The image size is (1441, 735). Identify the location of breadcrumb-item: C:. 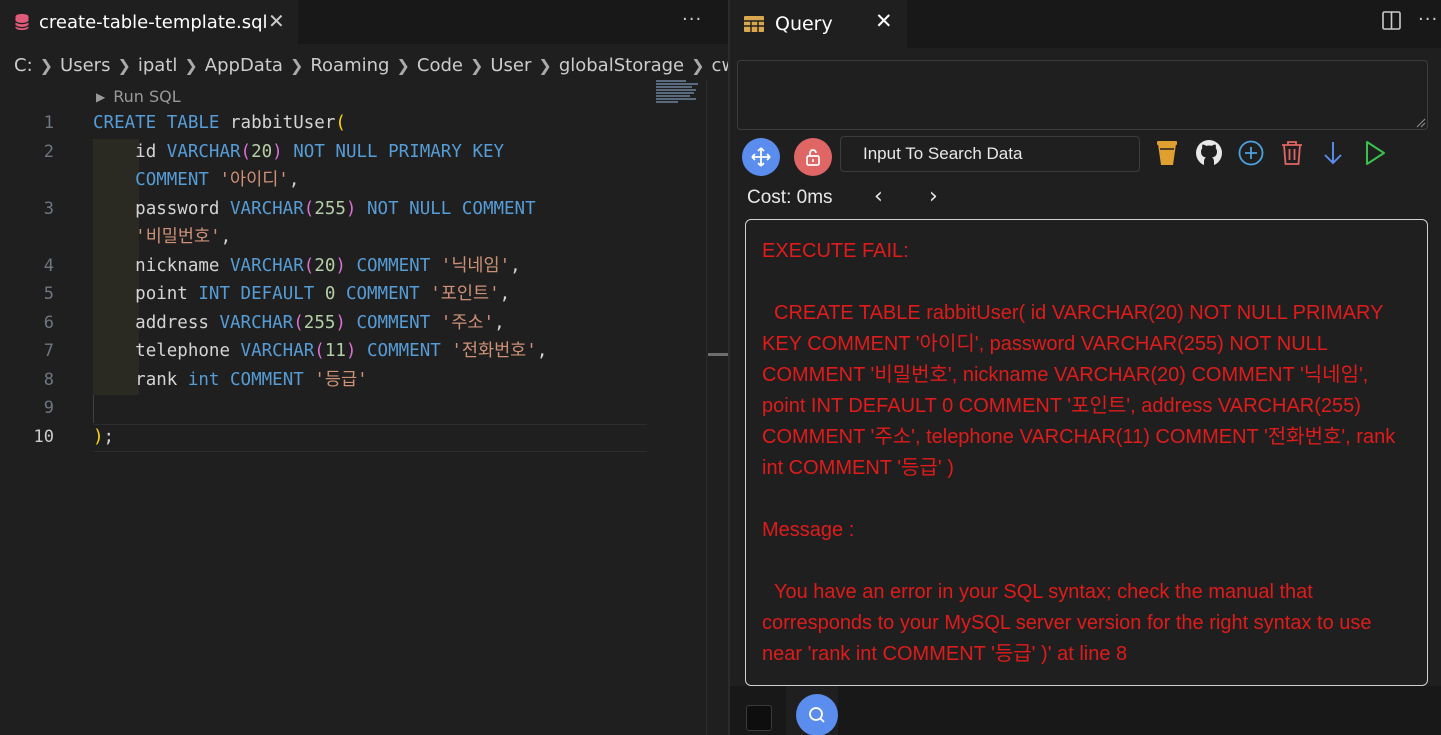
(23, 65).